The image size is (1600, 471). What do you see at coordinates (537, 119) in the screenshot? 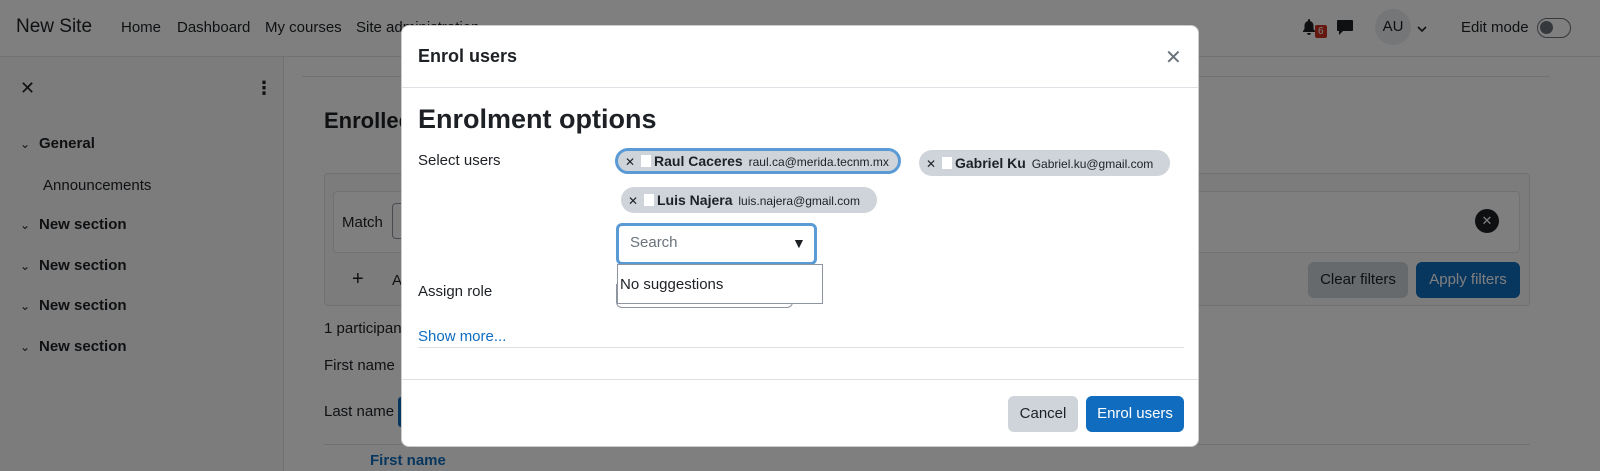
I see `enrolment-options-heading: Enrolment options` at bounding box center [537, 119].